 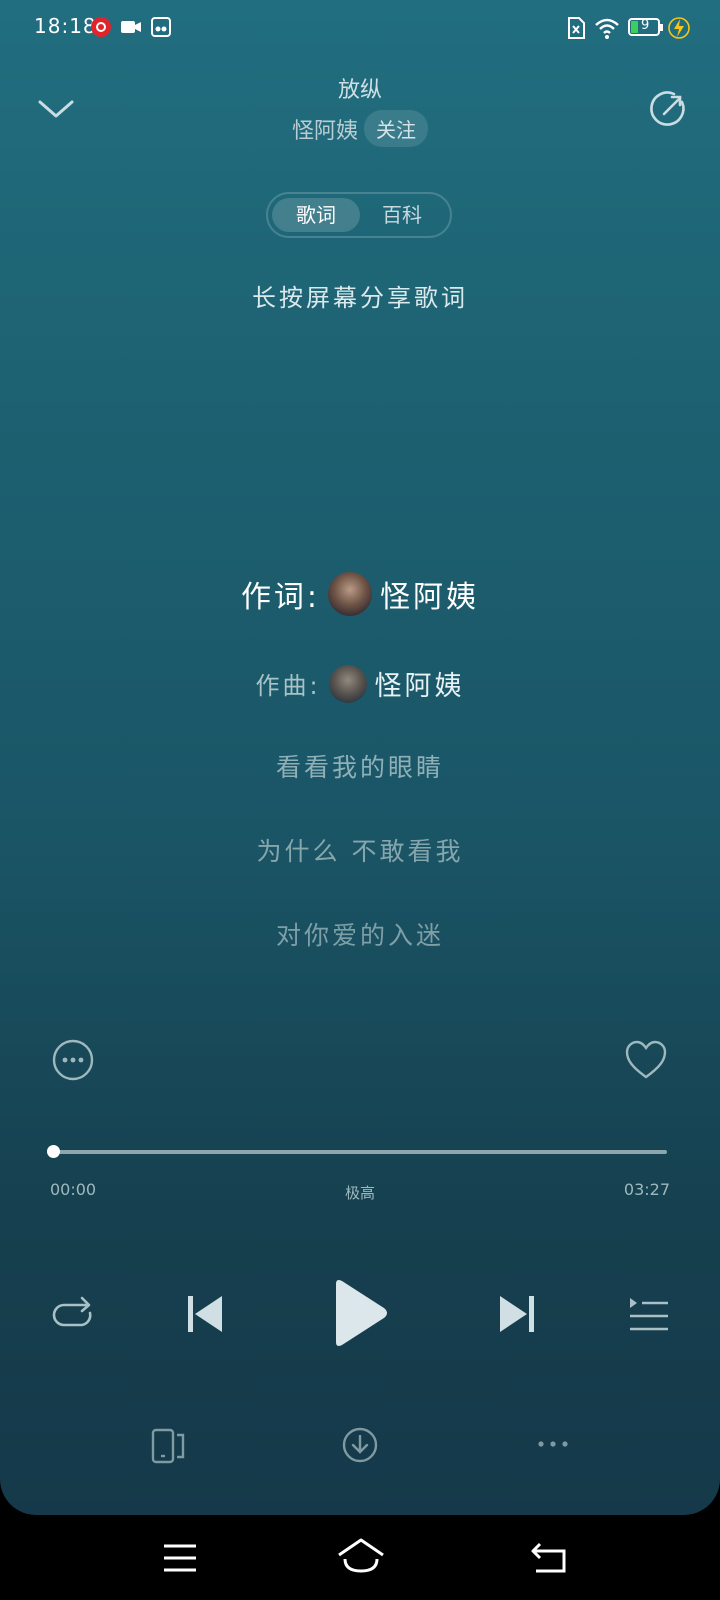 I want to click on tab-wiki: 百科, so click(x=402, y=215).